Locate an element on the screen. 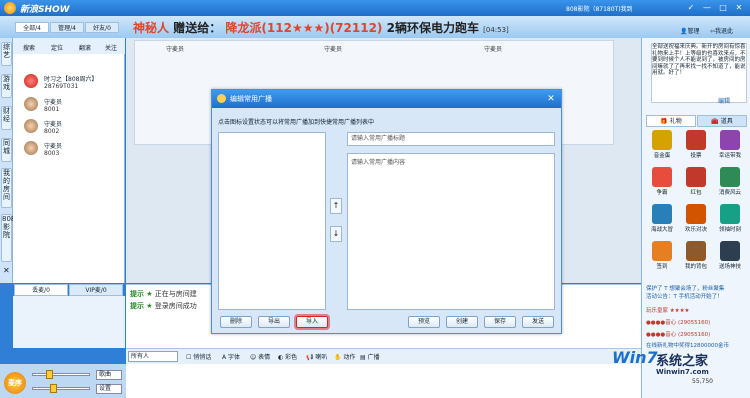  user-list-item: 守麦员 8003 is located at coordinates (74, 152).